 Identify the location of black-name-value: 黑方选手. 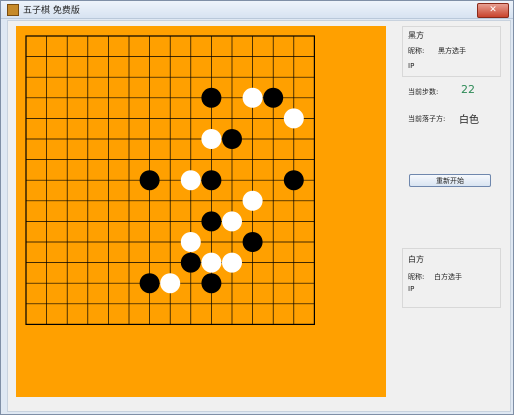
(452, 51).